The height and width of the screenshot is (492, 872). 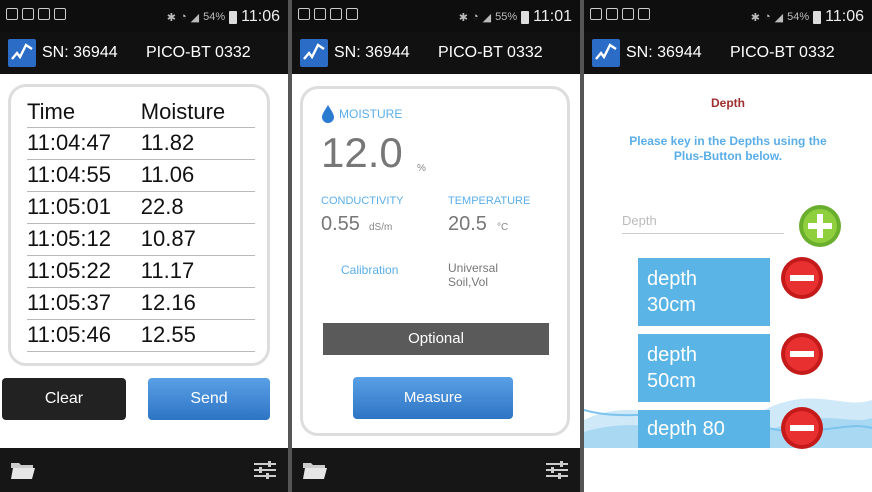 I want to click on table-row: 11:05:37 12.16, so click(x=141, y=303).